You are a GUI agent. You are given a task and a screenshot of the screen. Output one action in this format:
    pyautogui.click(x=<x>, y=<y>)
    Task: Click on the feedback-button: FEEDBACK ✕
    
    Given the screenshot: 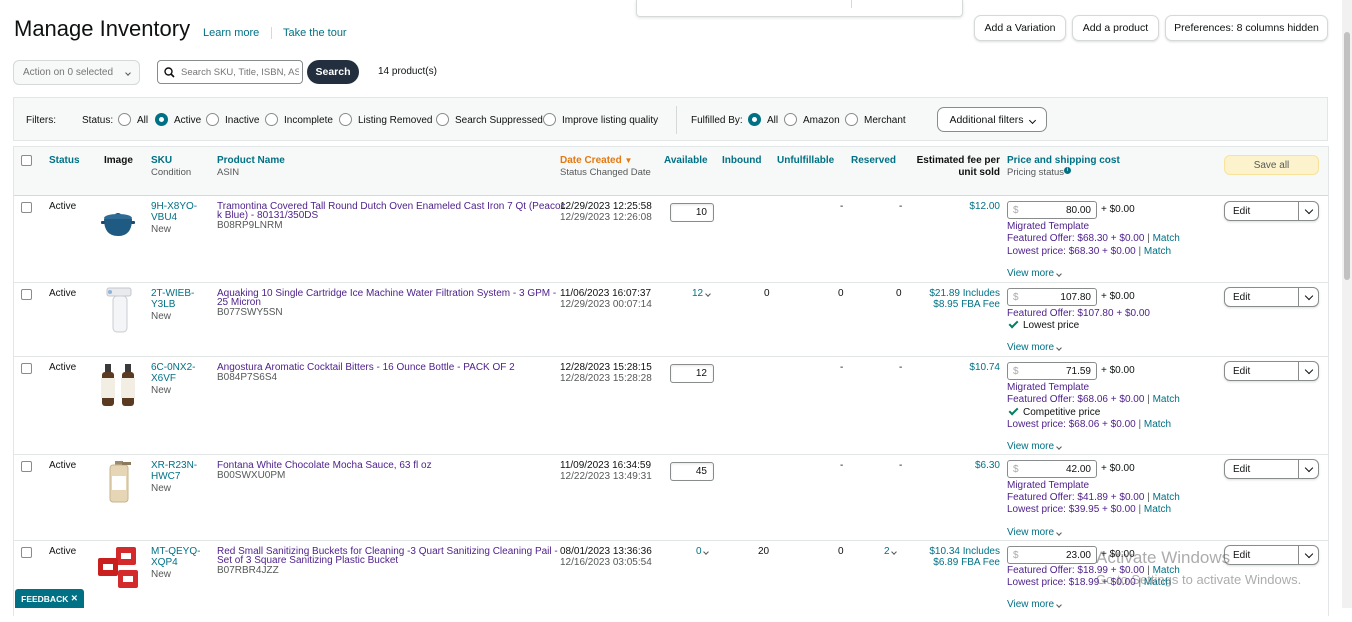 What is the action you would take?
    pyautogui.click(x=49, y=598)
    